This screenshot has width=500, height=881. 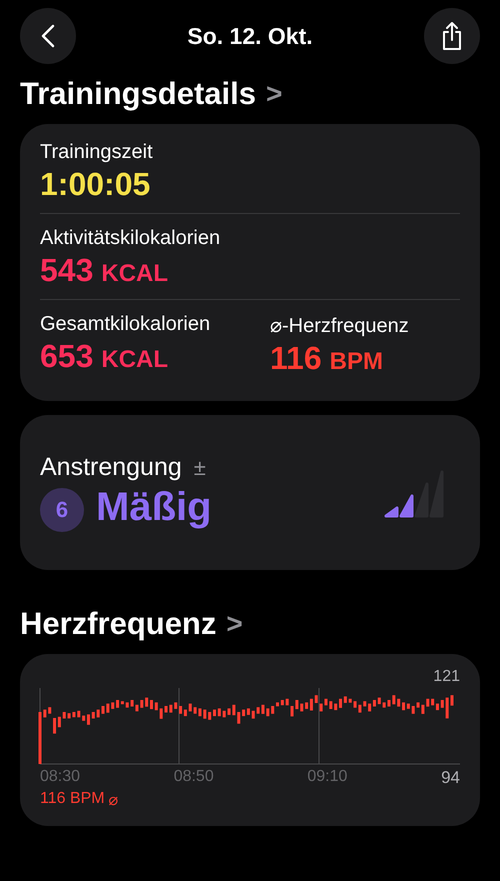 I want to click on effort-rating: Mäßig, so click(x=154, y=507).